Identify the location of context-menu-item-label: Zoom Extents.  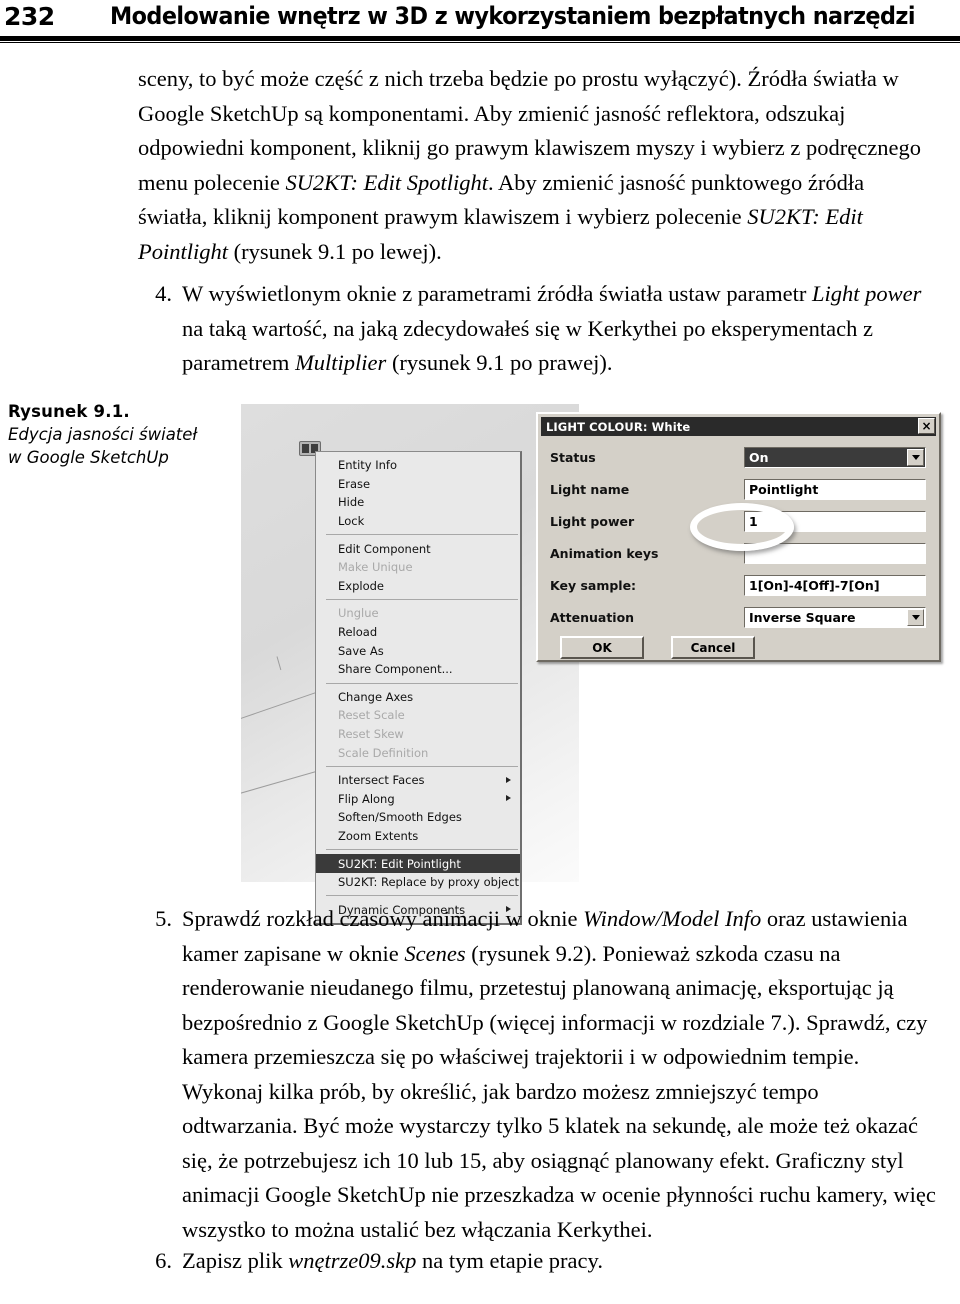
(378, 835).